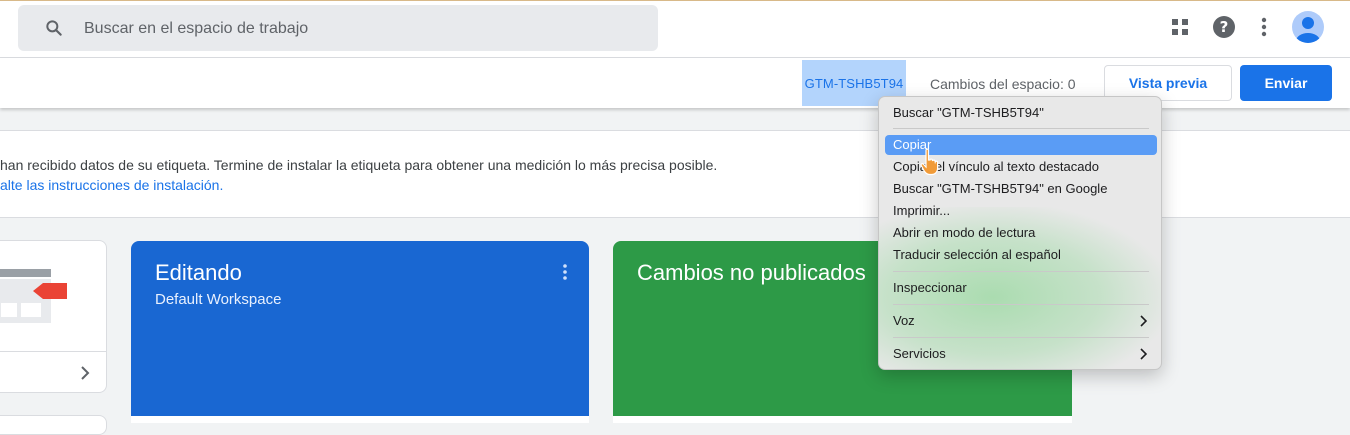  I want to click on help-icon: ?, so click(1224, 27).